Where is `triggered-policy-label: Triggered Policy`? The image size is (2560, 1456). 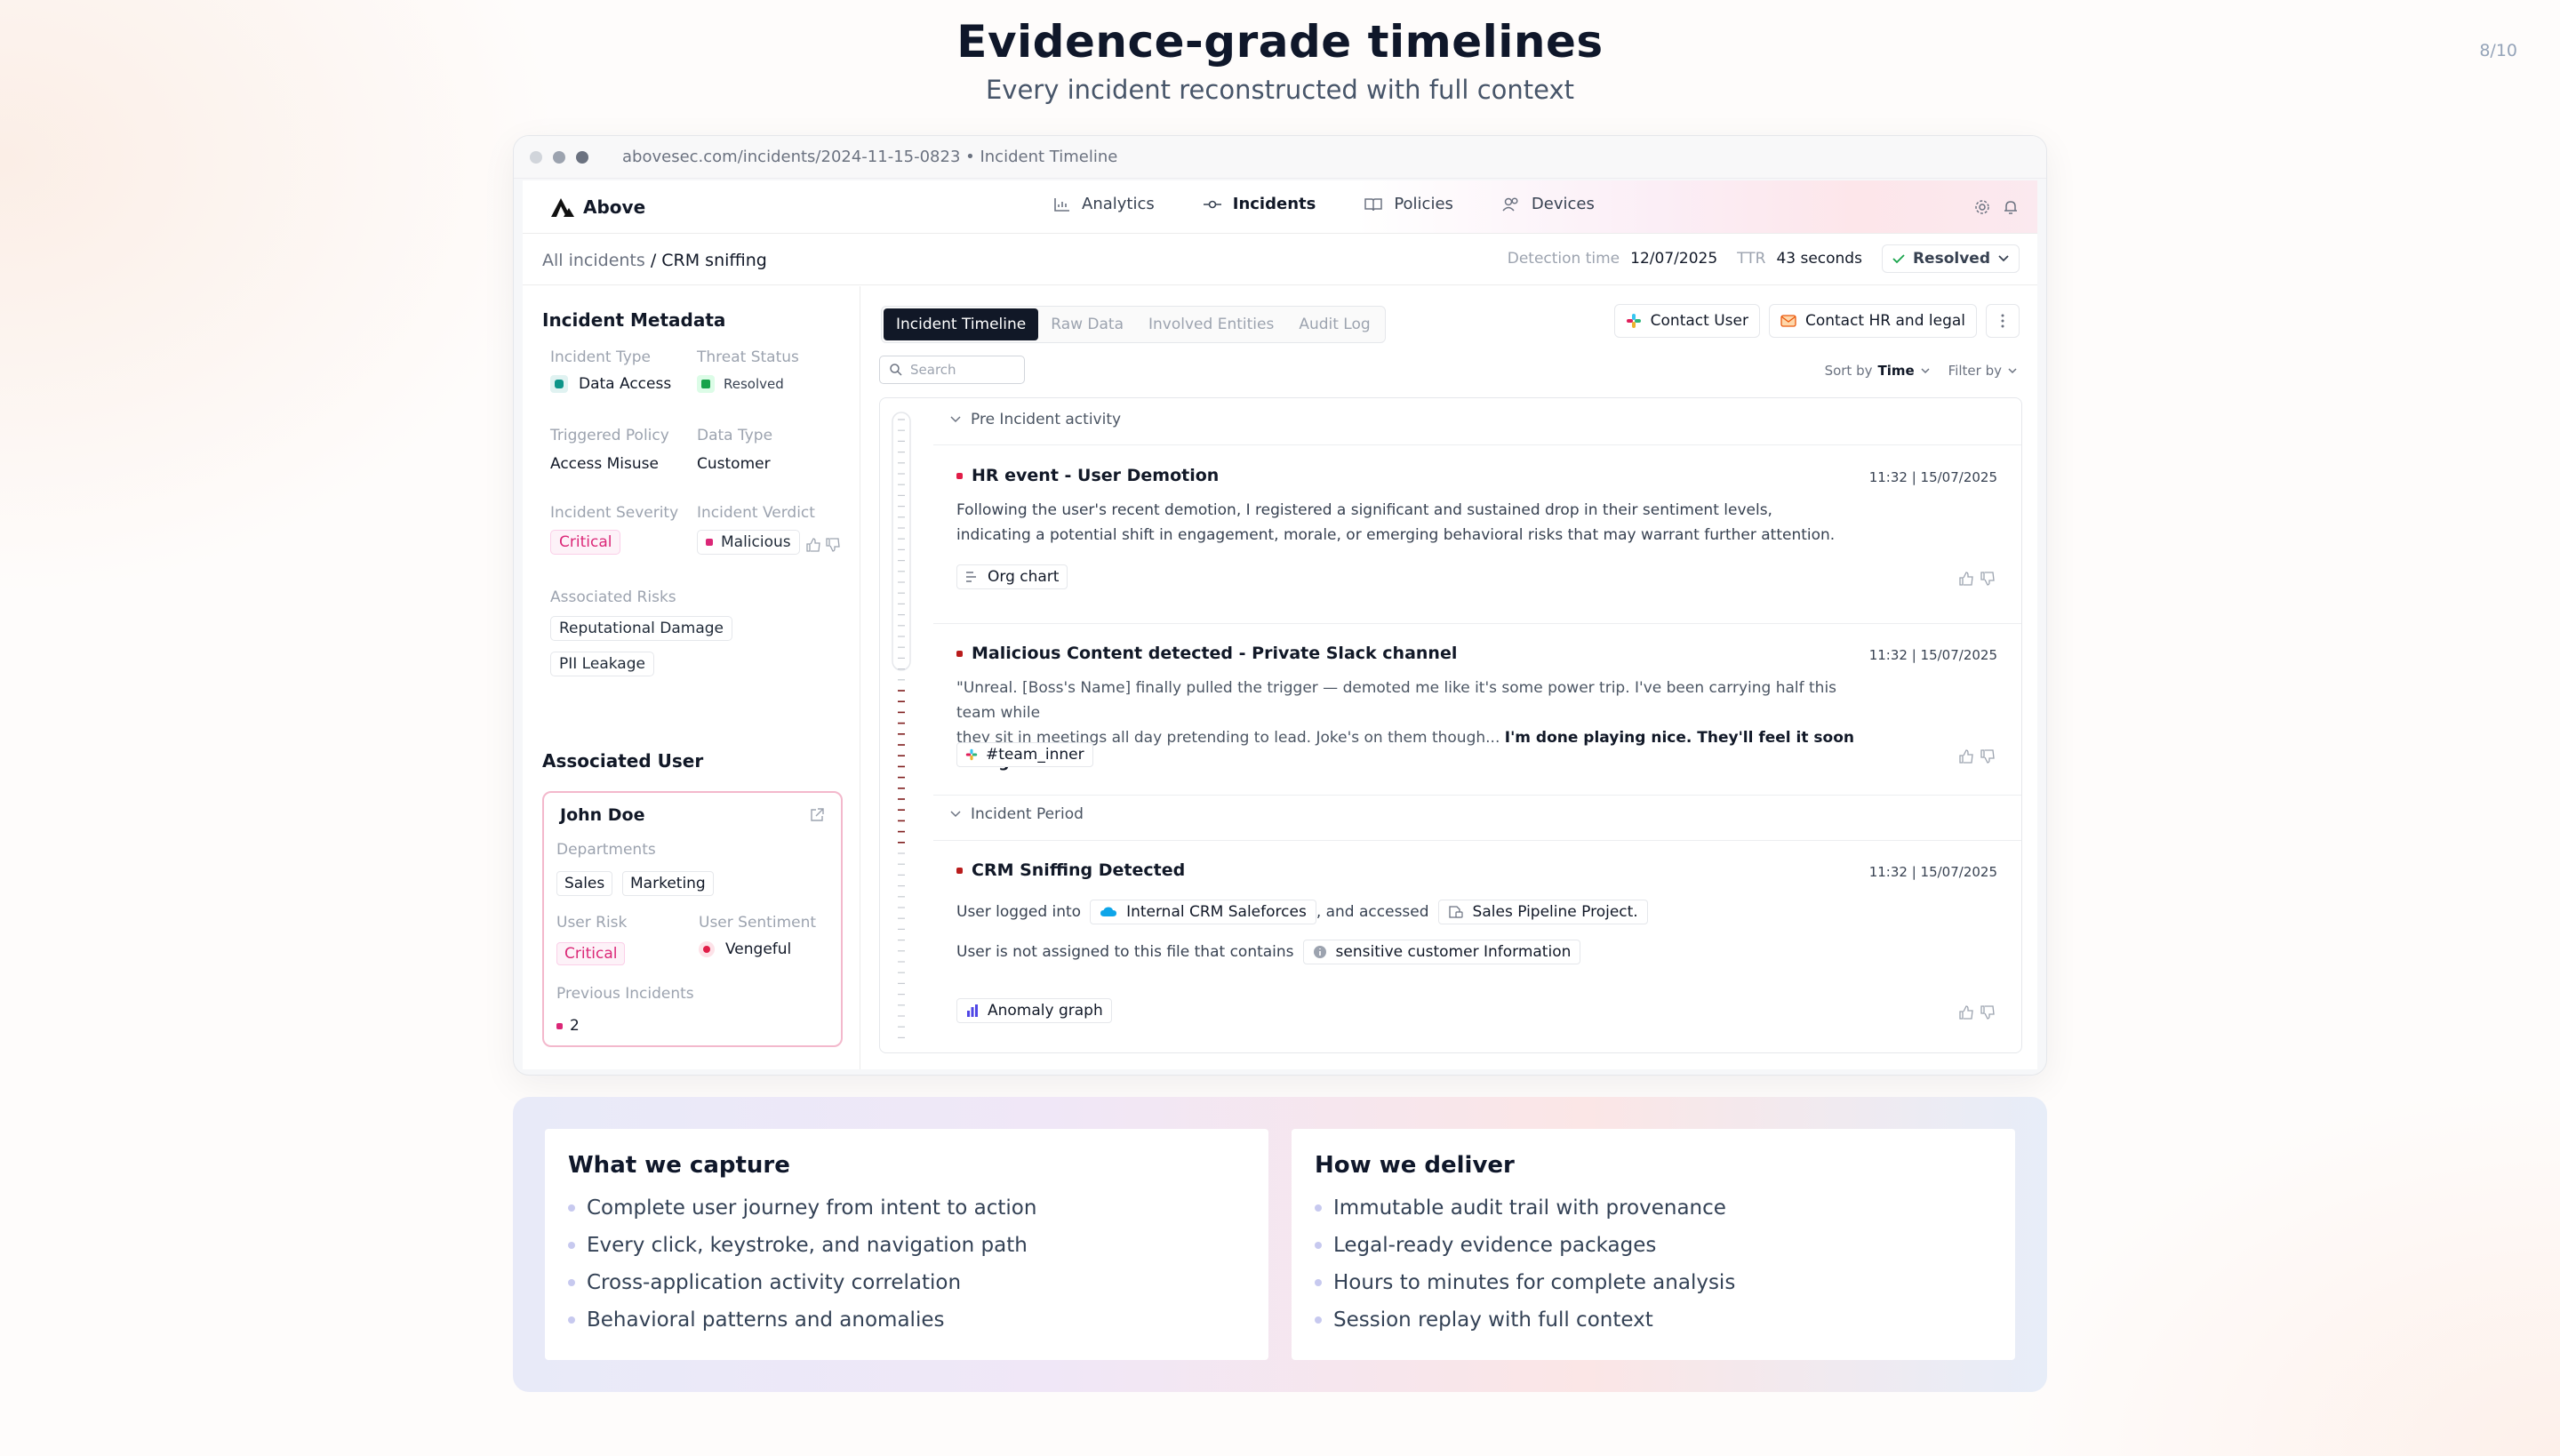
triggered-policy-label: Triggered Policy is located at coordinates (609, 435).